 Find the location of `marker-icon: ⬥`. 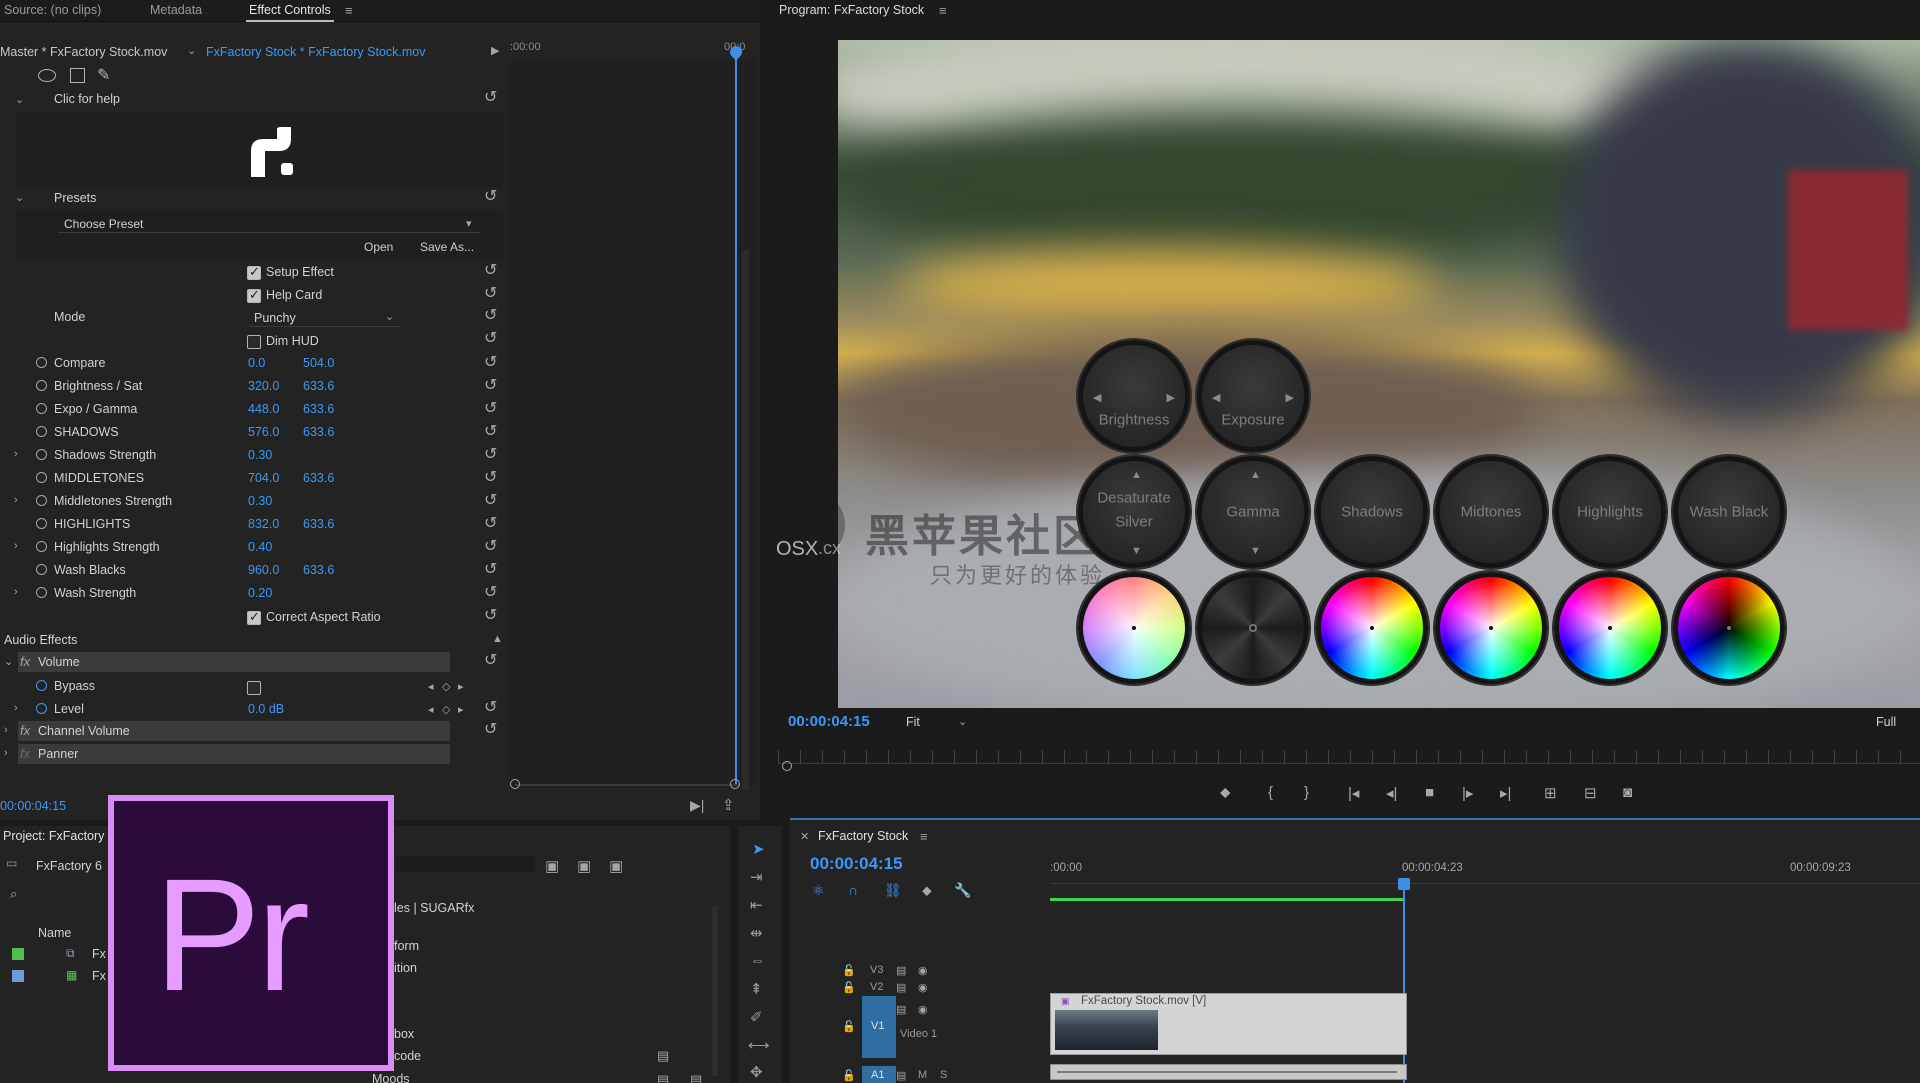

marker-icon: ⬥ is located at coordinates (1225, 792).